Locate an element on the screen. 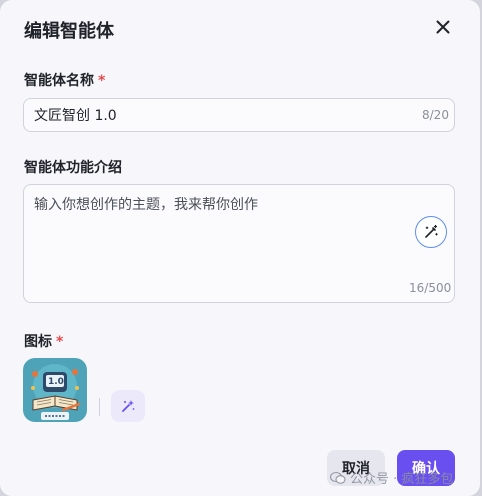 The height and width of the screenshot is (496, 482). agent-description-value: 输入你想创作的主题，我来帮你创作 is located at coordinates (146, 205).